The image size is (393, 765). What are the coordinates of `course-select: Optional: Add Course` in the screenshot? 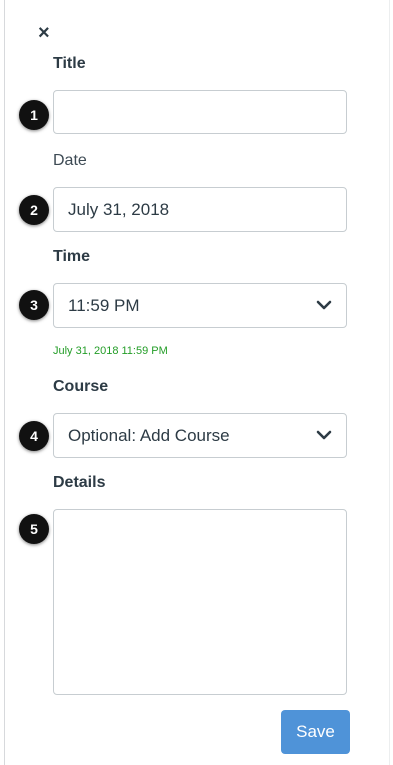 It's located at (200, 435).